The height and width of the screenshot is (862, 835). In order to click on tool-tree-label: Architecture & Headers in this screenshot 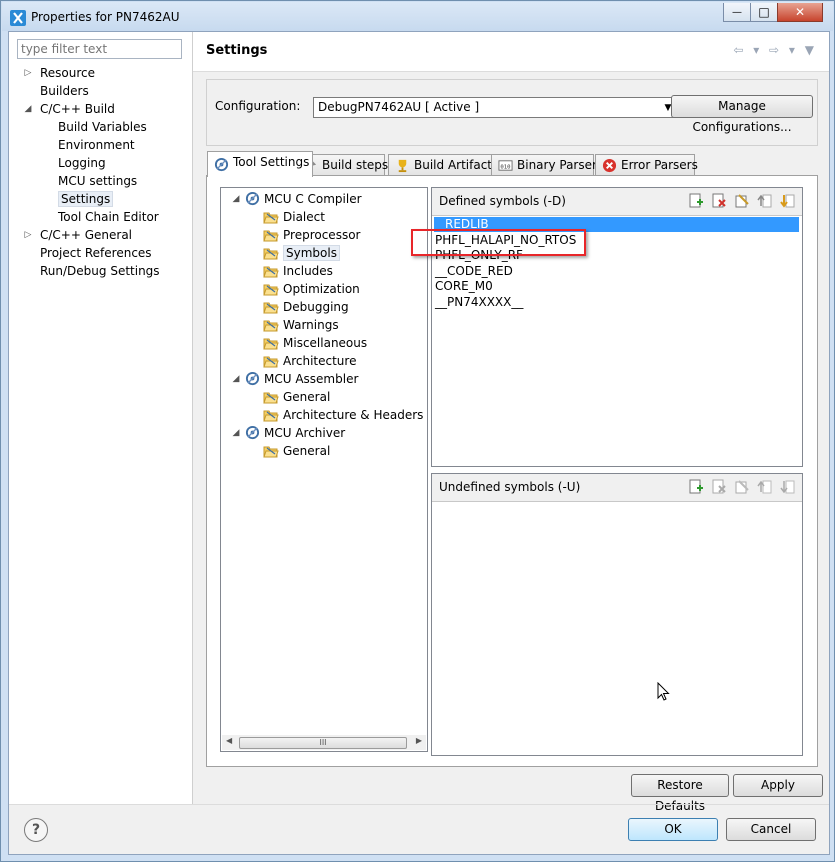, I will do `click(353, 415)`.